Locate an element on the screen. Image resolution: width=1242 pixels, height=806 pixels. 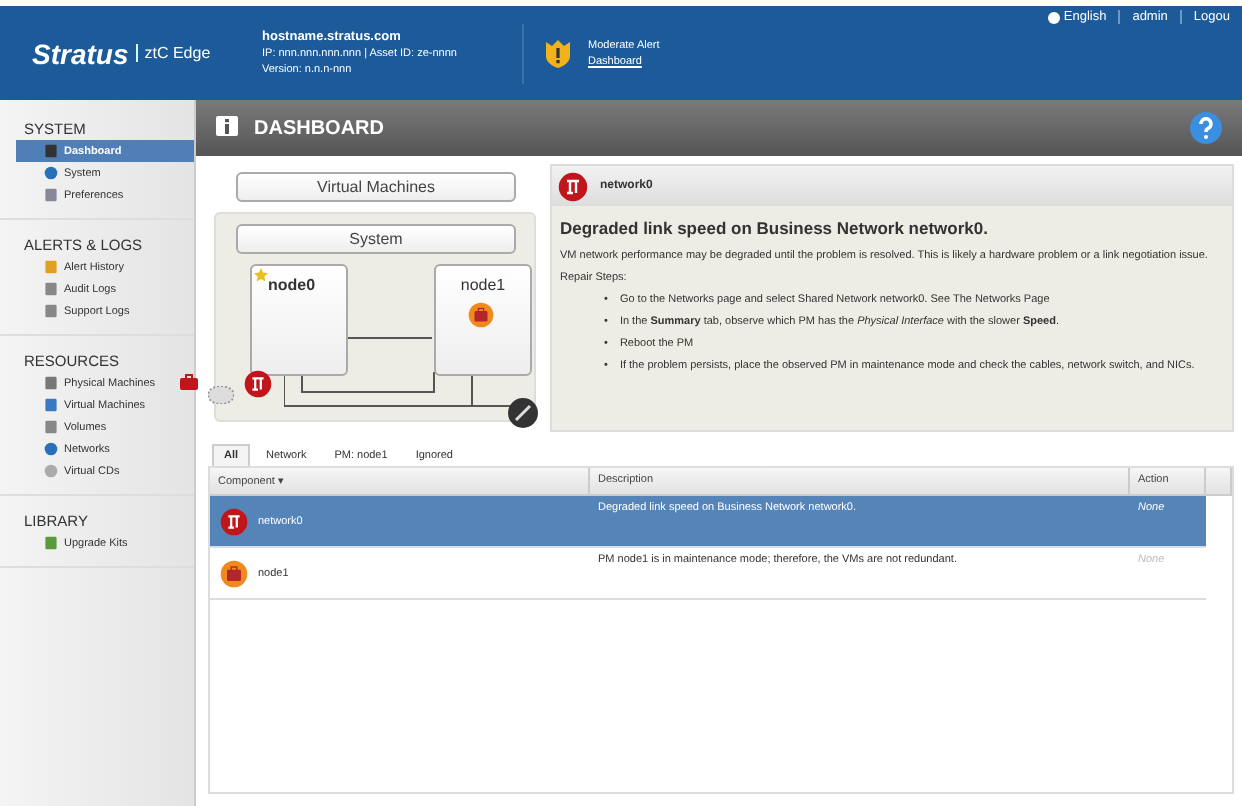
shield-alert-icon is located at coordinates (558, 53).